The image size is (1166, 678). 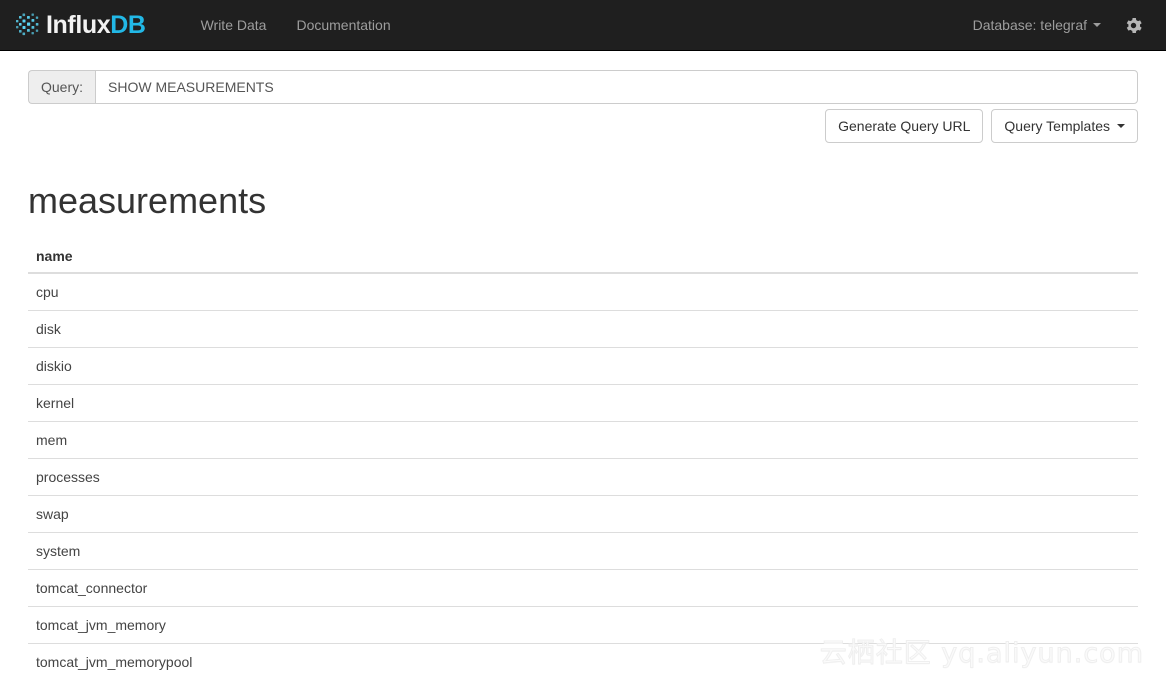 I want to click on cell-measurement-name: kernel, so click(x=583, y=402).